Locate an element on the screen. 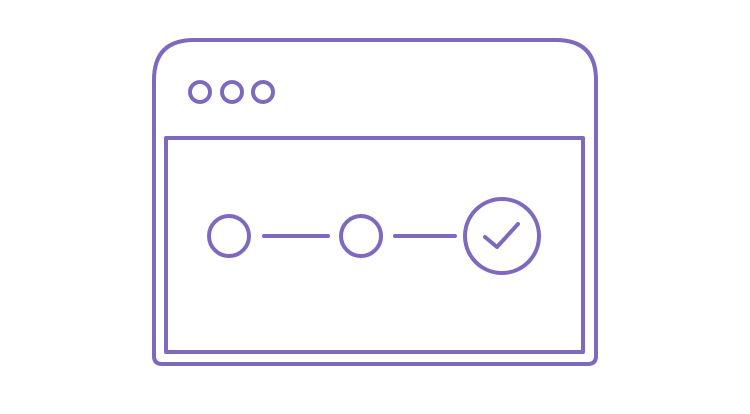  window-controls is located at coordinates (231, 92).